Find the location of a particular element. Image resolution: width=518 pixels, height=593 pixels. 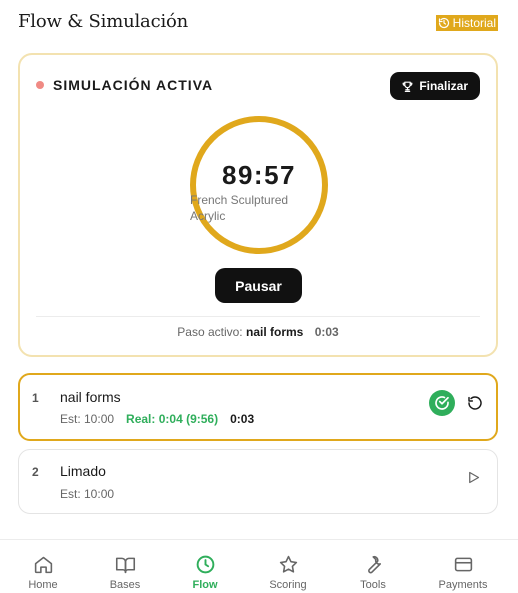

technique-label: French Sculptured Acrylic is located at coordinates (239, 208).